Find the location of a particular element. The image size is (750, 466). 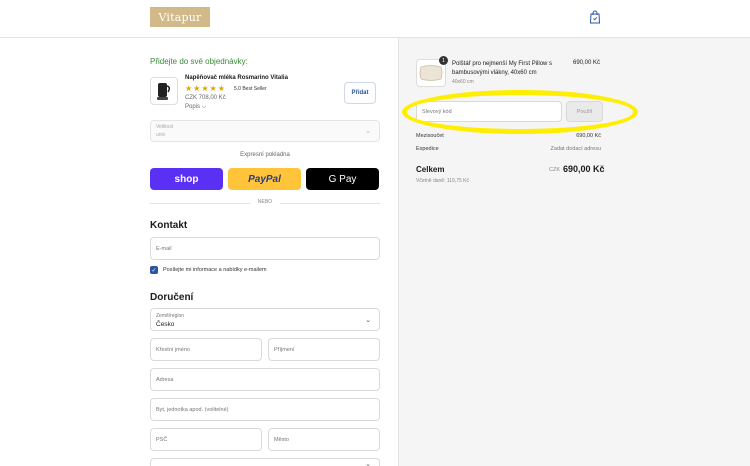

apply-discount-button: Použít is located at coordinates (584, 111).